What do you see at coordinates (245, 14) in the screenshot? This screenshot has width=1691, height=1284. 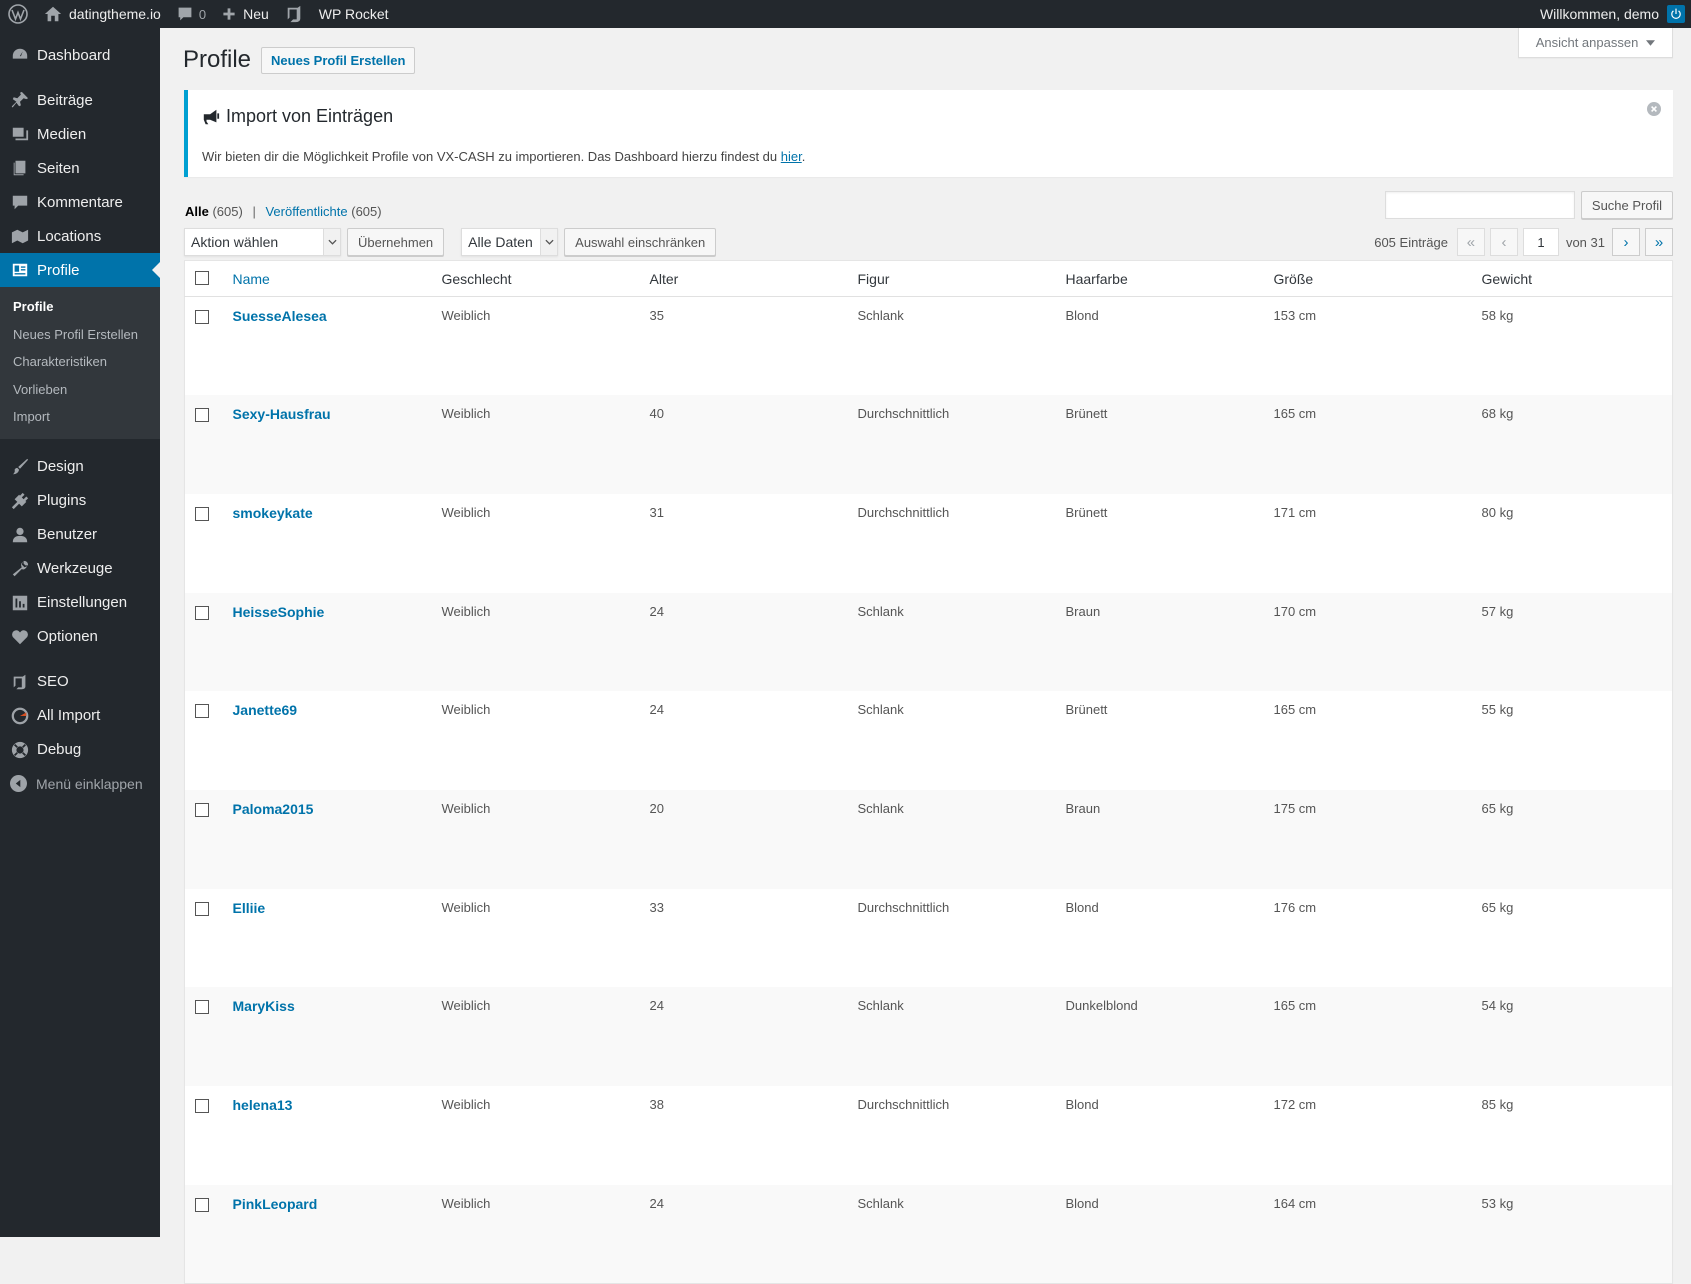 I see `new-content-link: Neu` at bounding box center [245, 14].